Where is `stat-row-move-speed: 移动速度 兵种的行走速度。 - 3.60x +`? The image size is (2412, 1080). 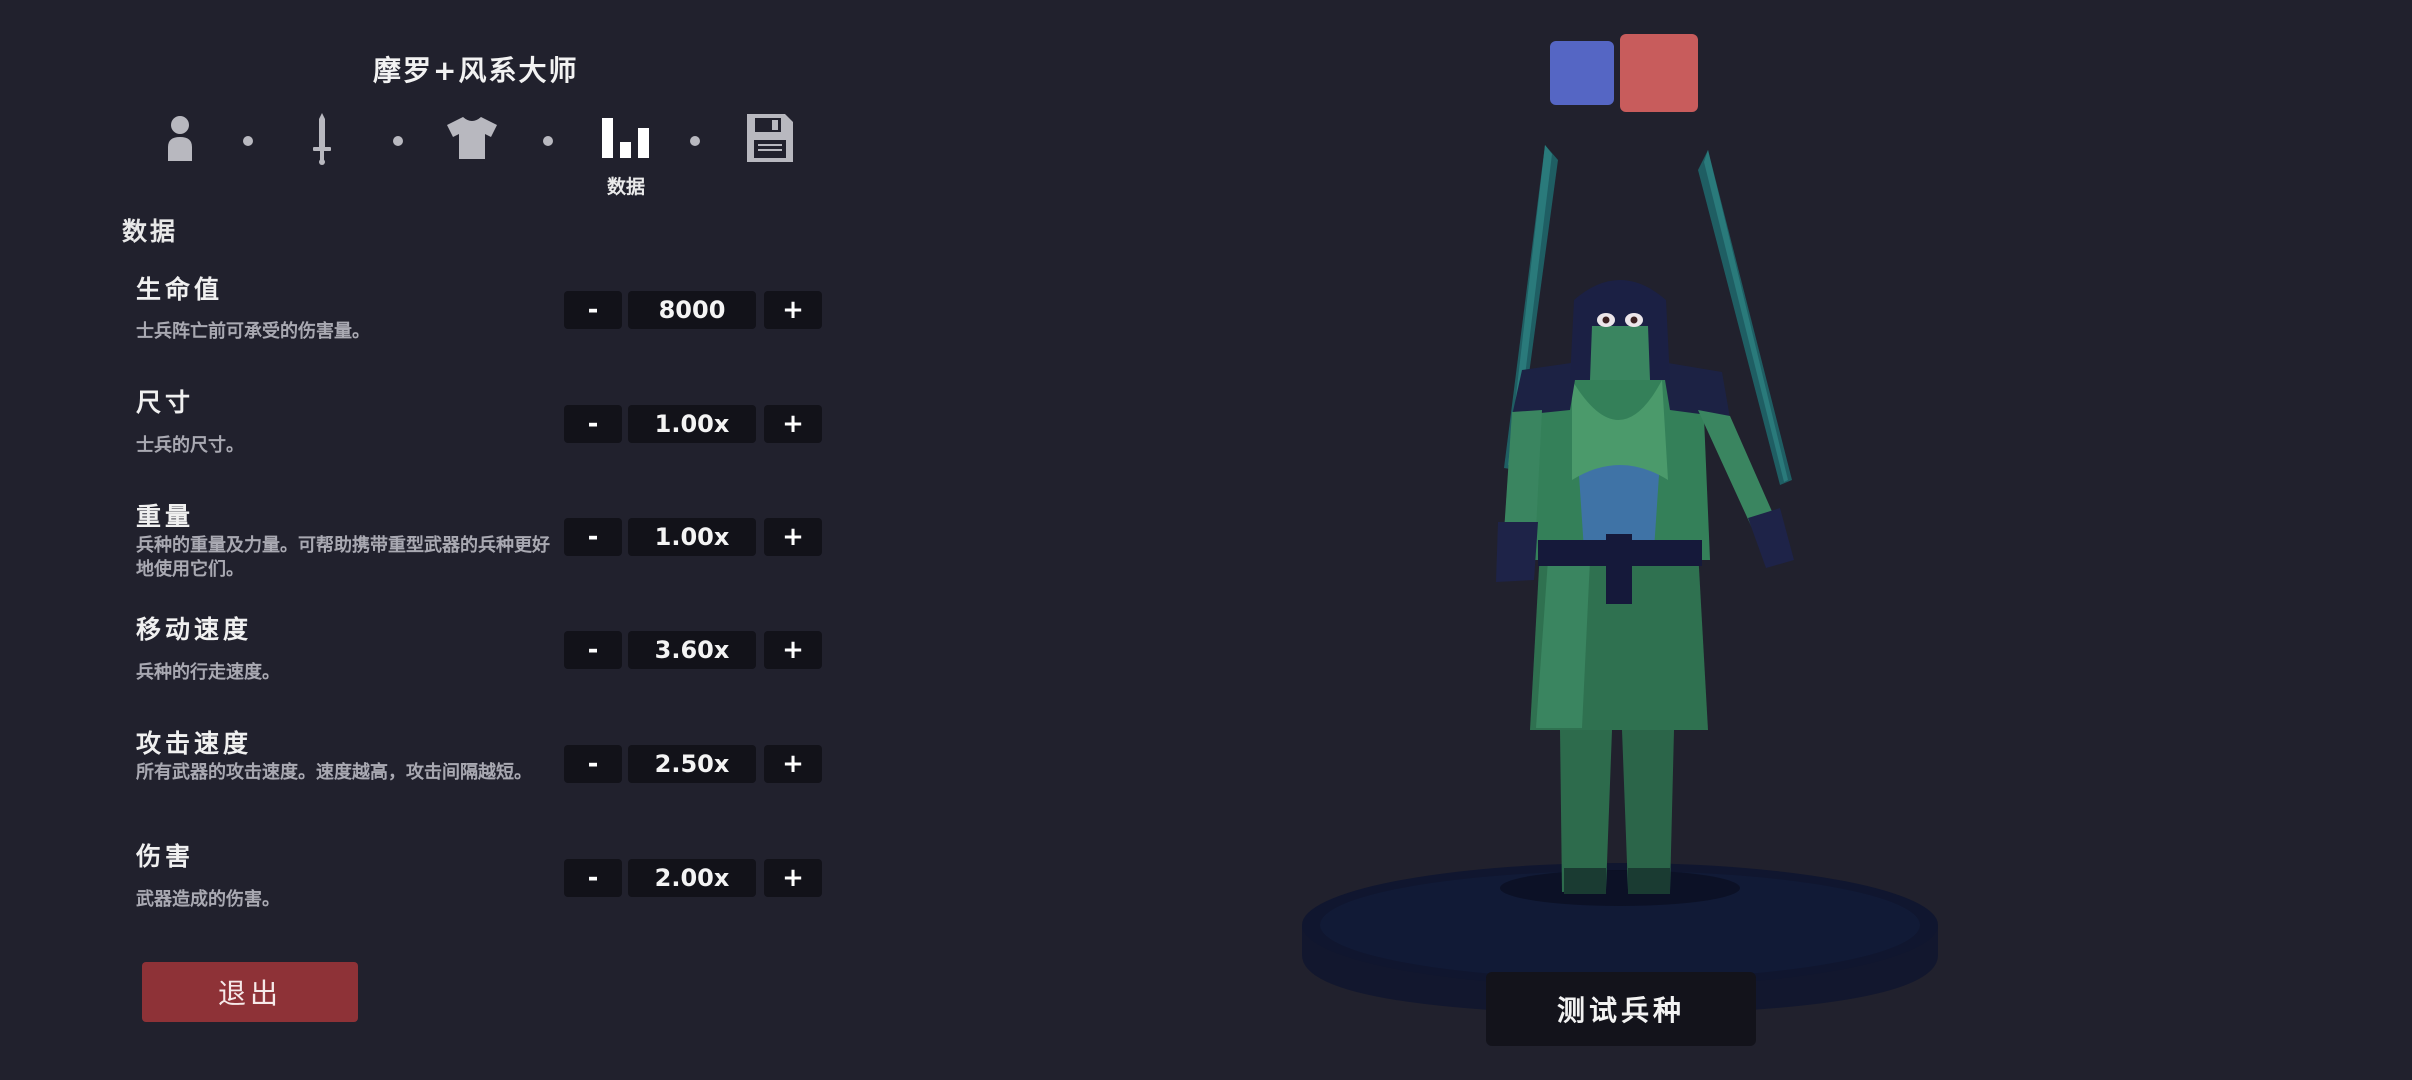 stat-row-move-speed: 移动速度 兵种的行走速度。 - 3.60x + is located at coordinates (415, 666).